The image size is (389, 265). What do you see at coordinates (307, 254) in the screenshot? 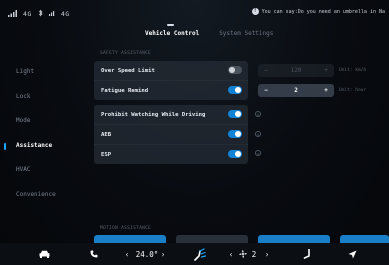
I see `passenger-seat-icon` at bounding box center [307, 254].